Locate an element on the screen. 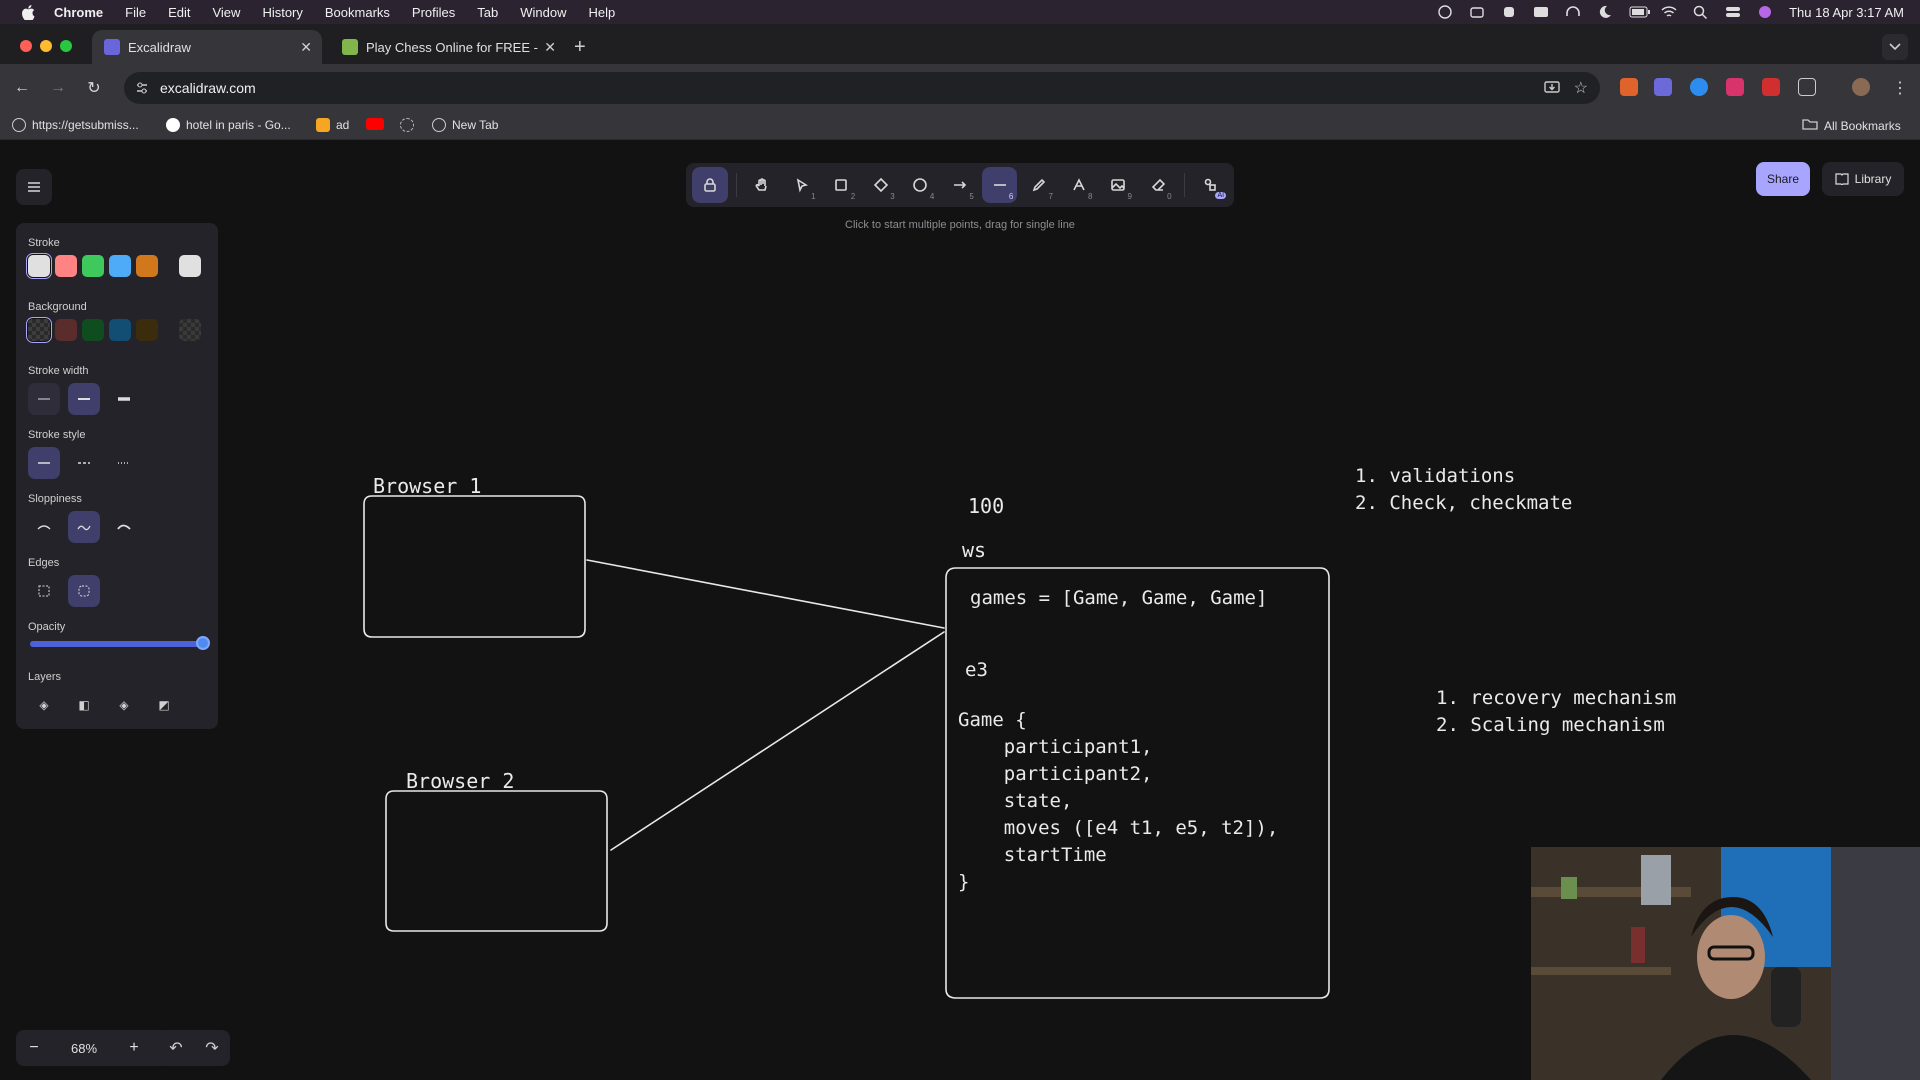 The width and height of the screenshot is (1920, 1080). tool-selection: 1 is located at coordinates (802, 185).